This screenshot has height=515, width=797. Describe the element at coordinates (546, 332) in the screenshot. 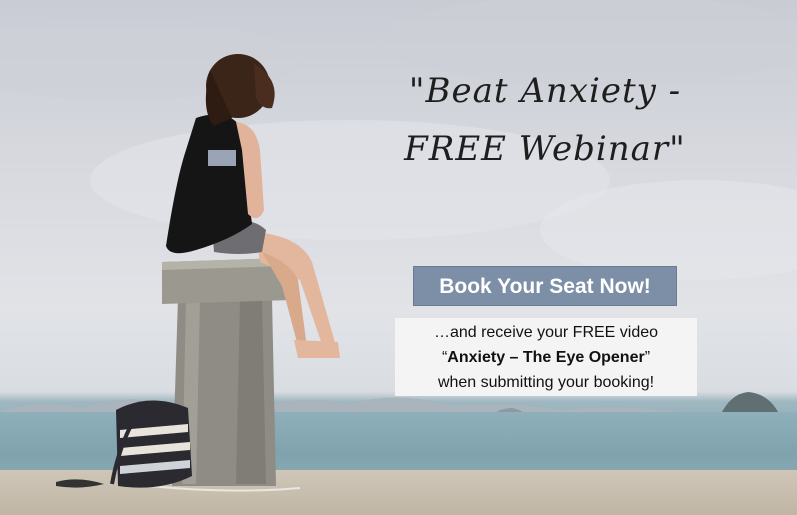

I see `note-line-1: …and receive your FREE video` at that location.